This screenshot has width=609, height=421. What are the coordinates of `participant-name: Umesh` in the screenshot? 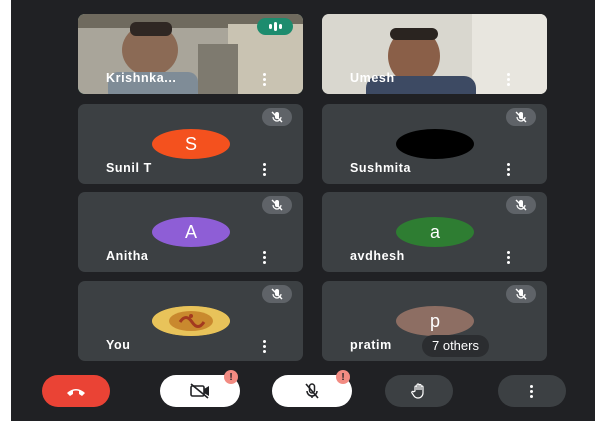 It's located at (372, 78).